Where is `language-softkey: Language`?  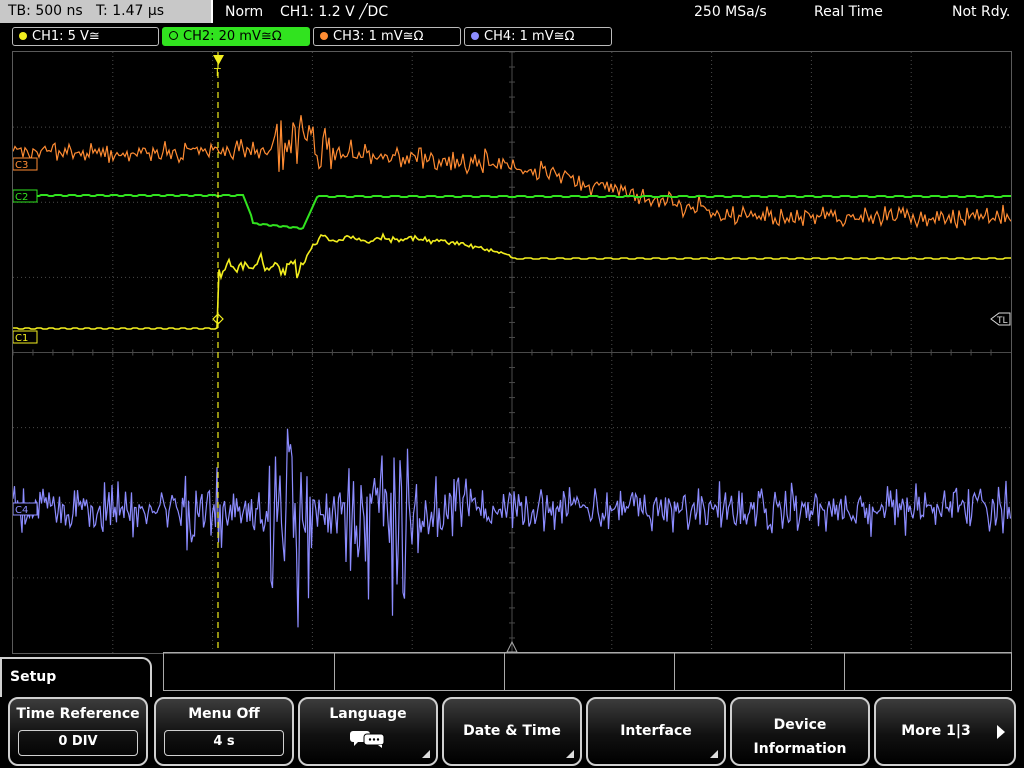
language-softkey: Language is located at coordinates (368, 731).